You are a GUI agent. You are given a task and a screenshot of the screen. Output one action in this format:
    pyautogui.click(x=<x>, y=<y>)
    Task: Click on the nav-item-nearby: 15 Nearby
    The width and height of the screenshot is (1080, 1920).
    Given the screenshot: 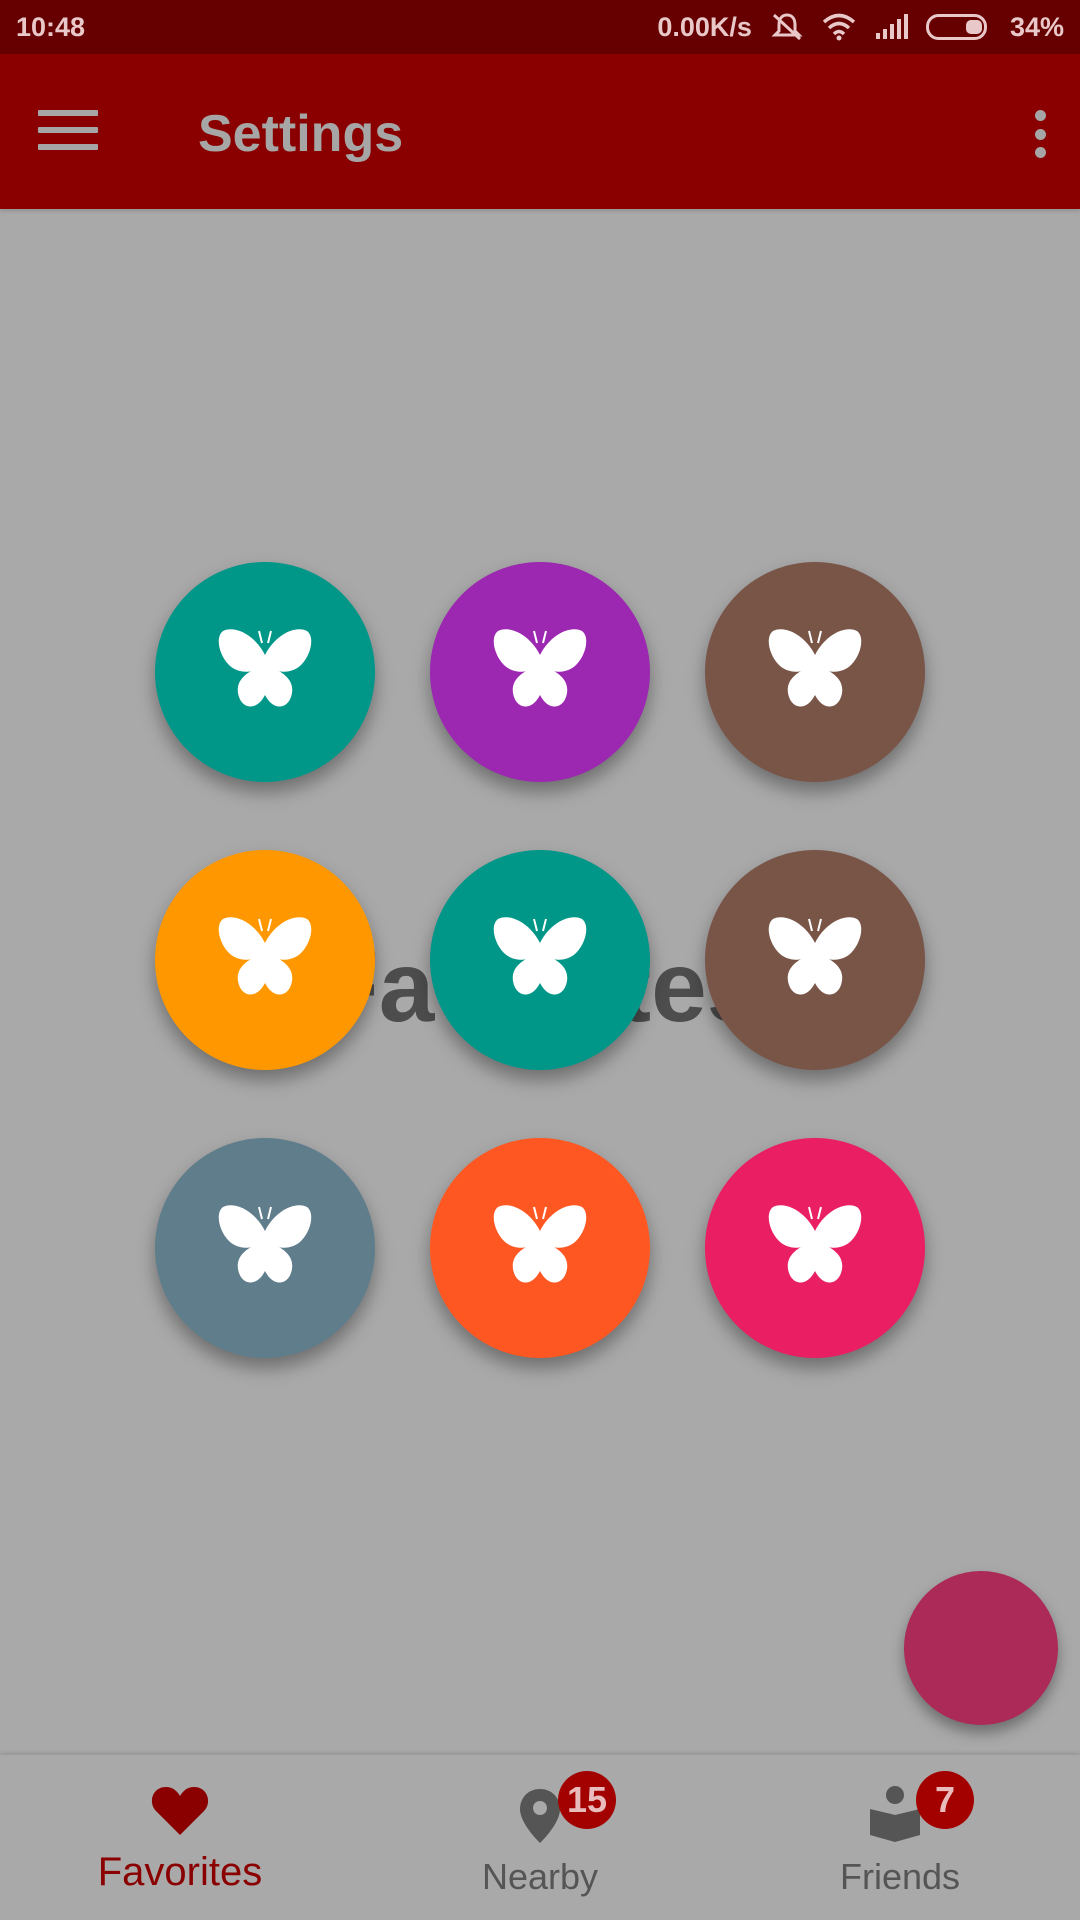 What is the action you would take?
    pyautogui.click(x=540, y=1837)
    